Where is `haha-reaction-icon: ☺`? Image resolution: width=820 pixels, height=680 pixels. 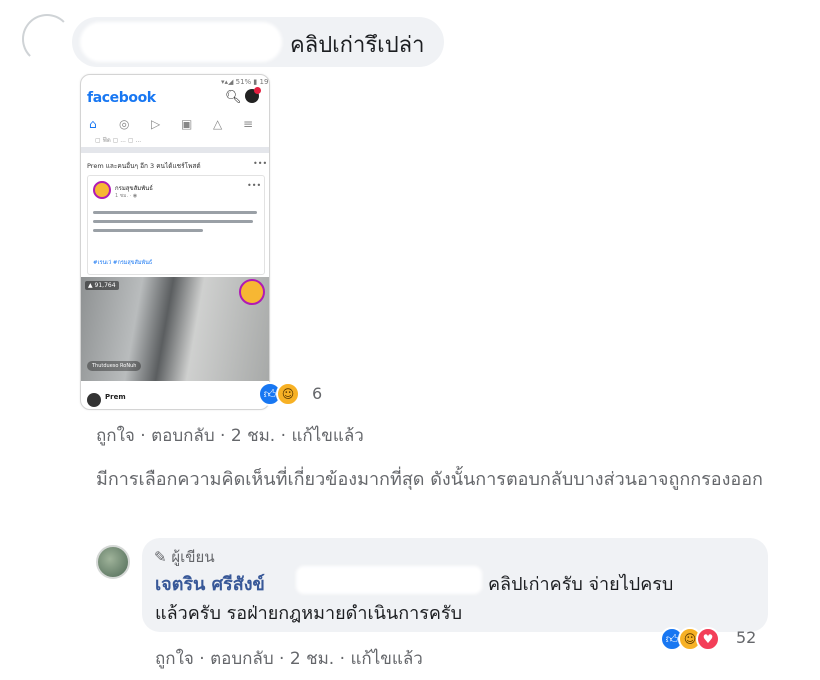
haha-reaction-icon: ☺ is located at coordinates (288, 394).